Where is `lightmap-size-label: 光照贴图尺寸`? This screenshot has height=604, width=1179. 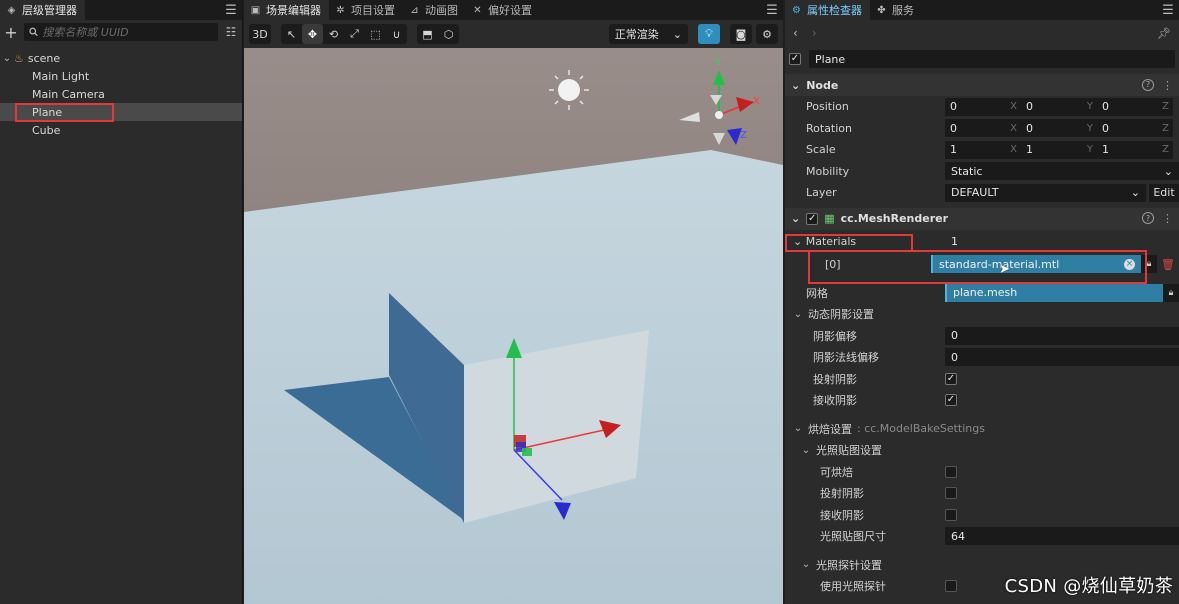
lightmap-size-label: 光照贴图尺寸 is located at coordinates (853, 537).